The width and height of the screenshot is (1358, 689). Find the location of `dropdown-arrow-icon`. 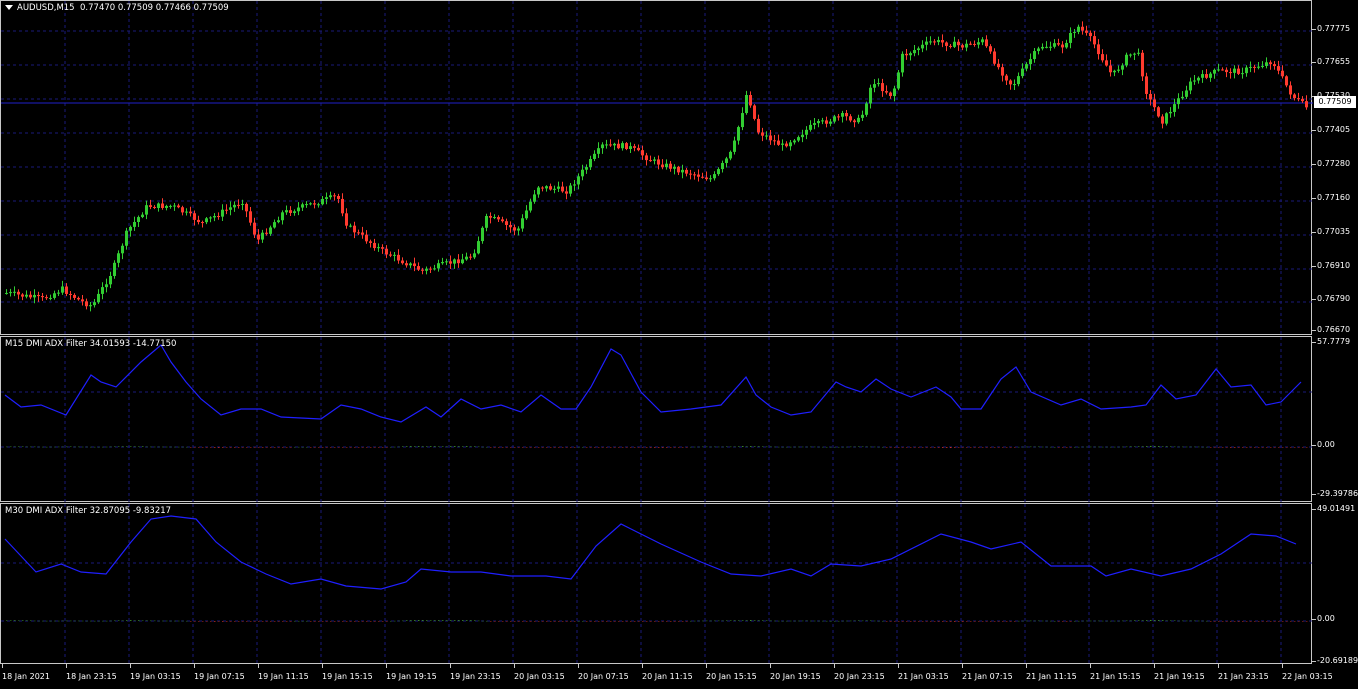

dropdown-arrow-icon is located at coordinates (9, 7).